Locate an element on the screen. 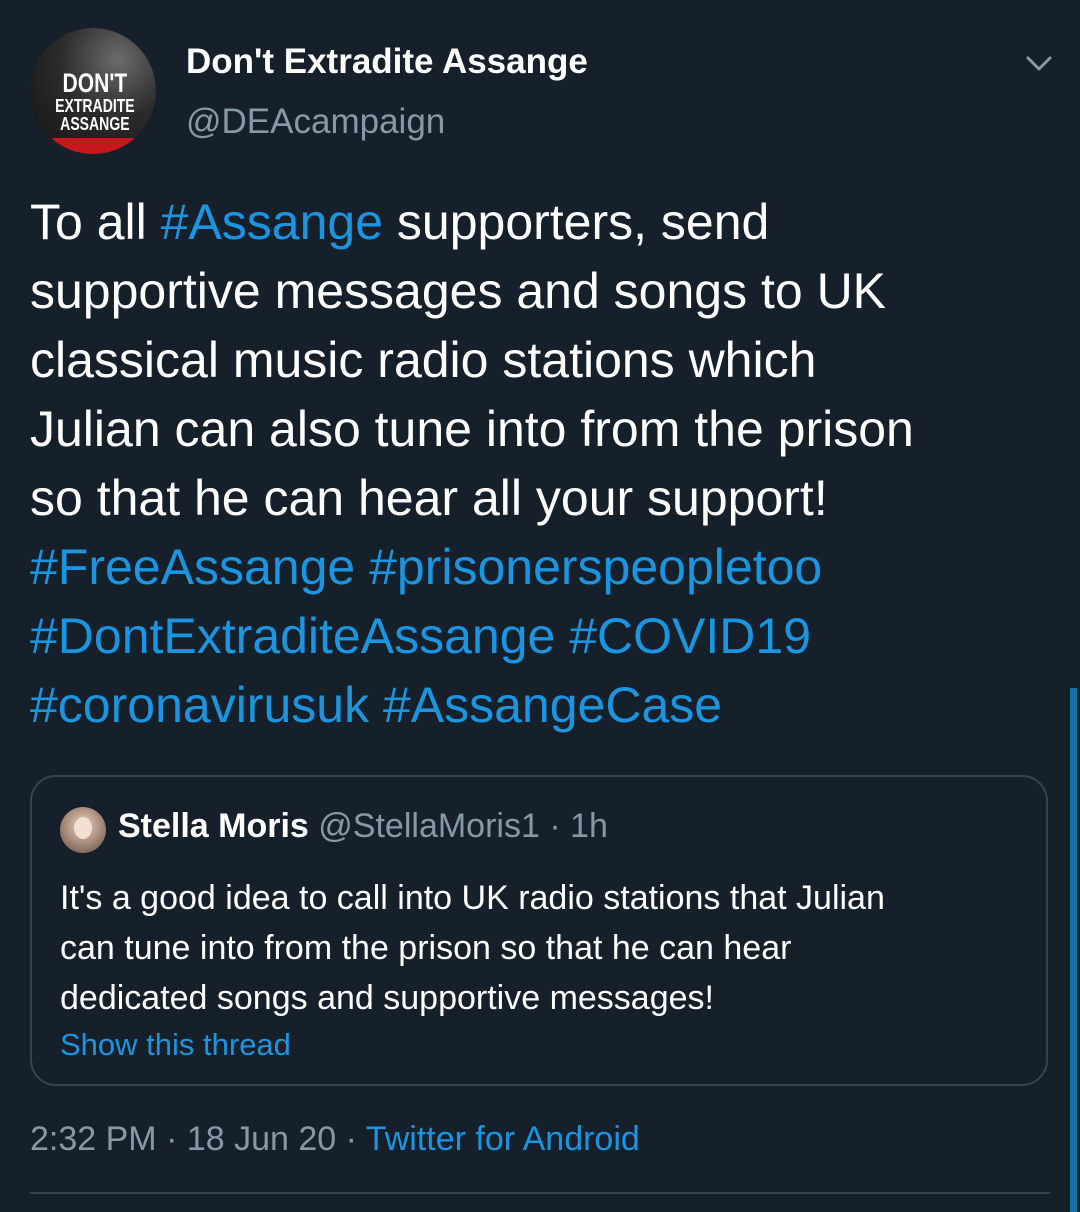 Image resolution: width=1080 pixels, height=1212 pixels. tweet-text-line: #FreeAssange #prisonerspeopletoo is located at coordinates (535, 567).